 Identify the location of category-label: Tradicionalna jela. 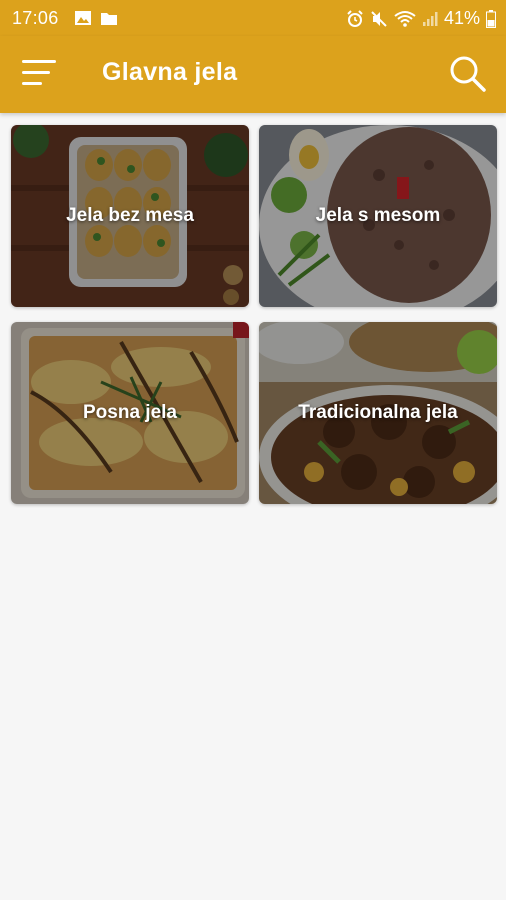
(378, 412).